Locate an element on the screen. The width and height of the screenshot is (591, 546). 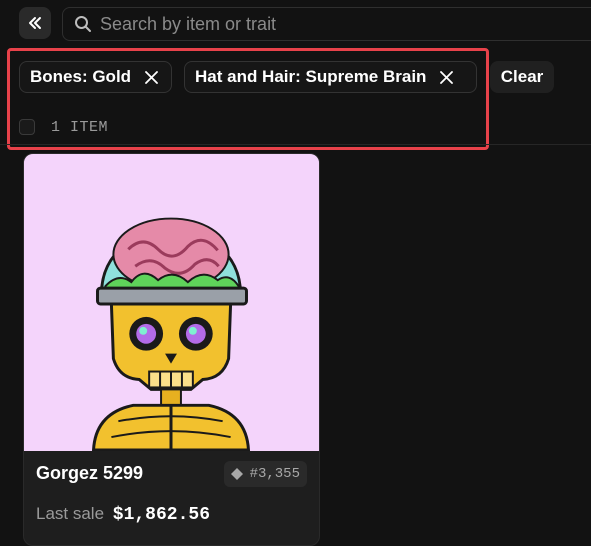
search-icon is located at coordinates (83, 24).